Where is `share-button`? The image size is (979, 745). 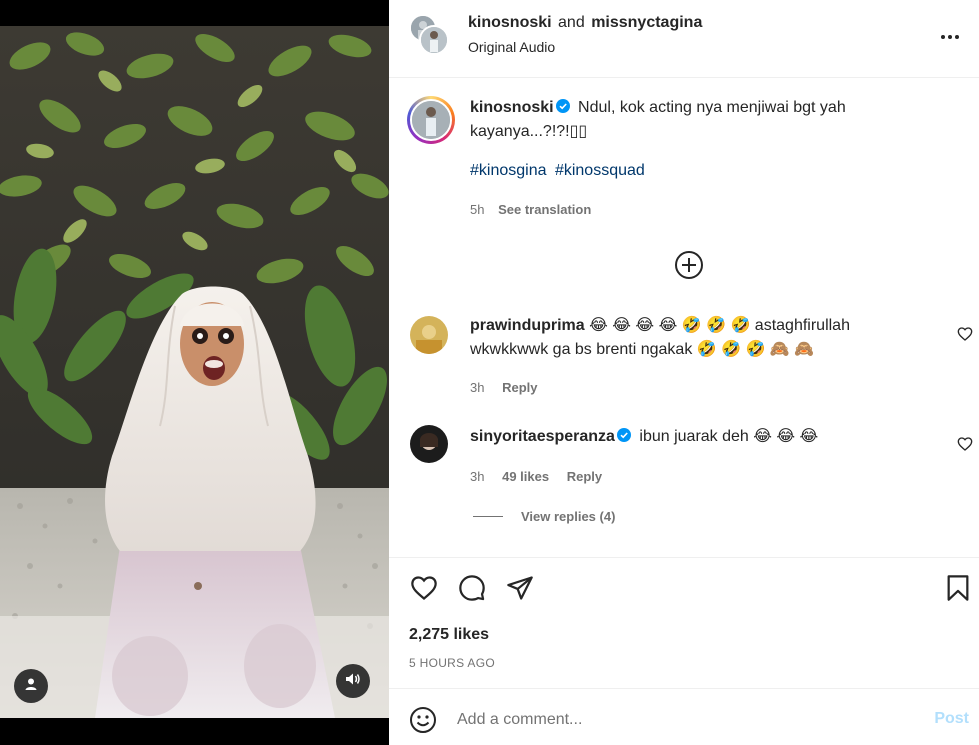
share-button is located at coordinates (520, 590).